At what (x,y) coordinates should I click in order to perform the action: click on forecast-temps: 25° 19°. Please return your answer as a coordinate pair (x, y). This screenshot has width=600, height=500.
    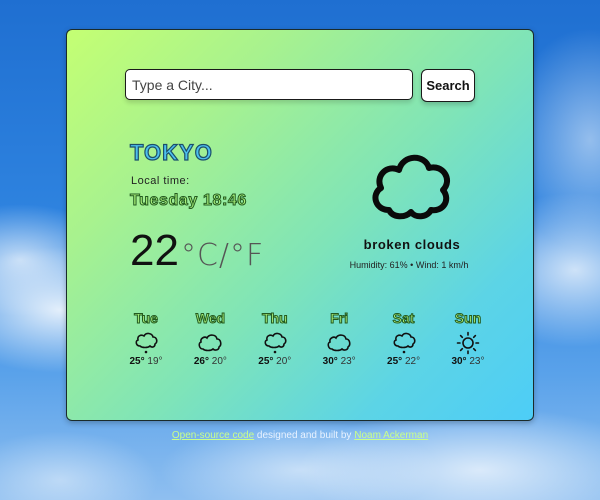
    Looking at the image, I should click on (146, 361).